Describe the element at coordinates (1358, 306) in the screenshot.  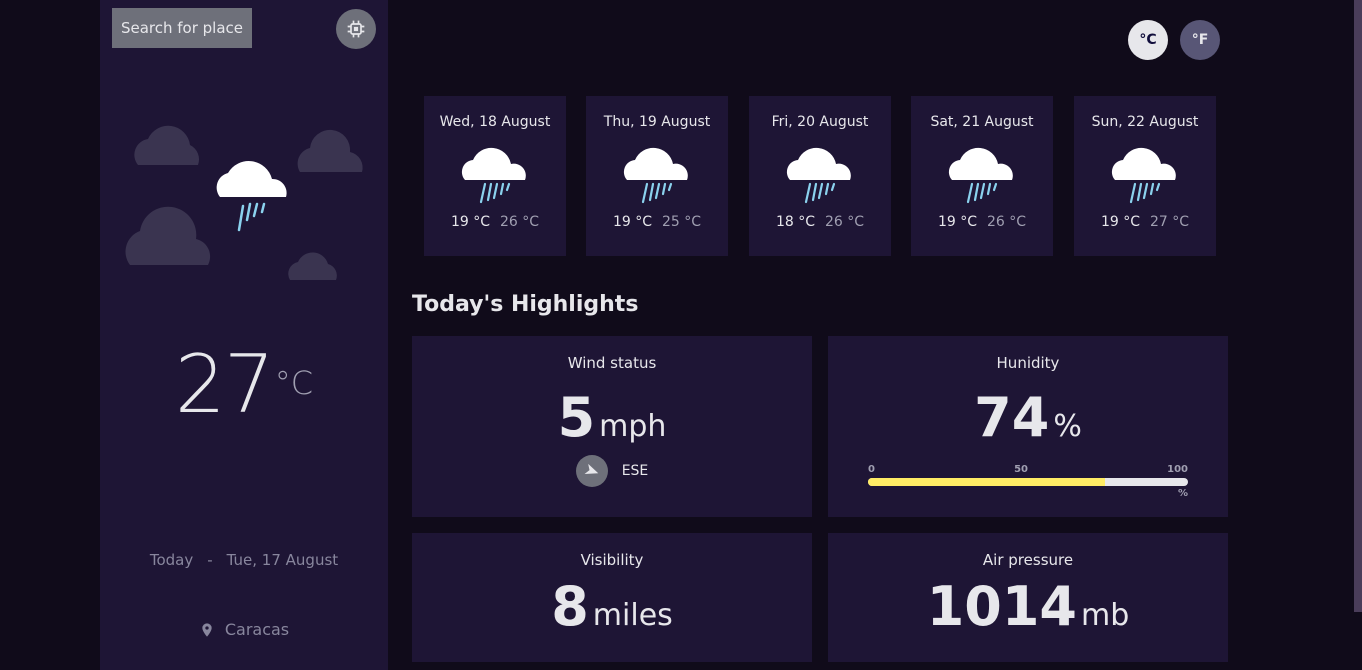
I see `page-scrollbar` at that location.